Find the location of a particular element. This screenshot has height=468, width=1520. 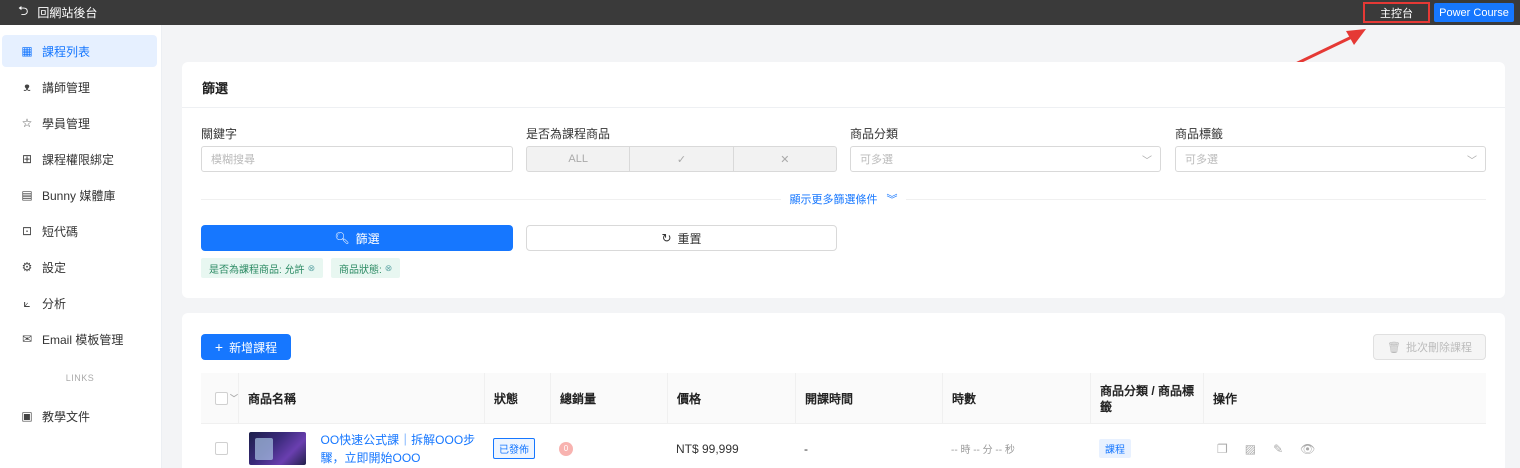

back-to-admin-link: ⮌ 回網站後台 is located at coordinates (57, 13).